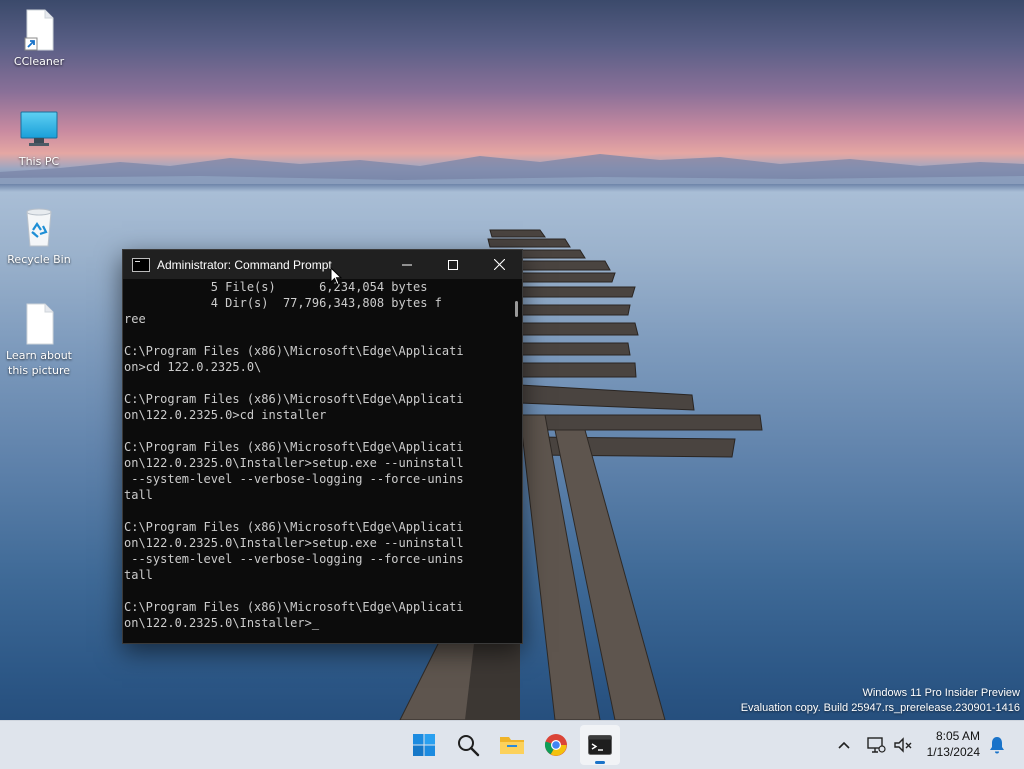 Image resolution: width=1024 pixels, height=769 pixels. Describe the element at coordinates (39, 228) in the screenshot. I see `recycle-bin-icon` at that location.